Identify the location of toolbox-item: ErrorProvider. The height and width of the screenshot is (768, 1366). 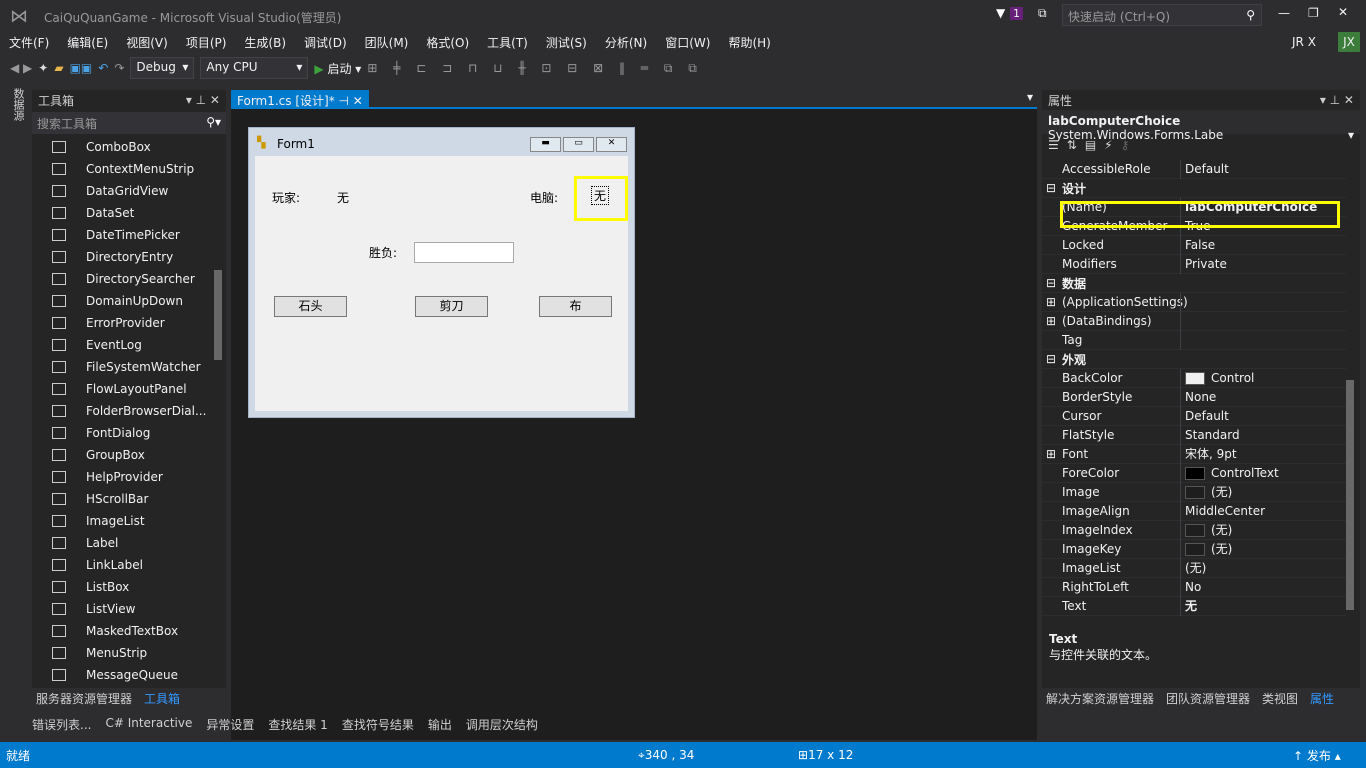
(129, 323).